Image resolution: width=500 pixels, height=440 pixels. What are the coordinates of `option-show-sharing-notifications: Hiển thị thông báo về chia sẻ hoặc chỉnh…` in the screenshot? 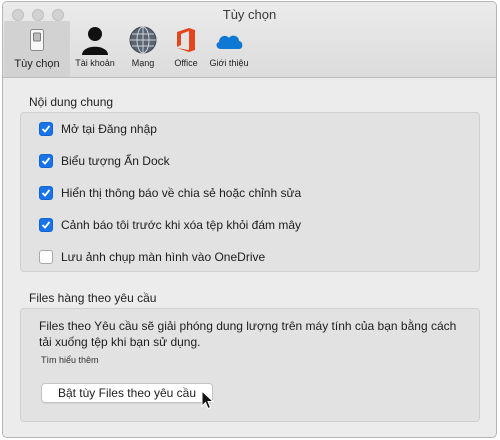 It's located at (170, 193).